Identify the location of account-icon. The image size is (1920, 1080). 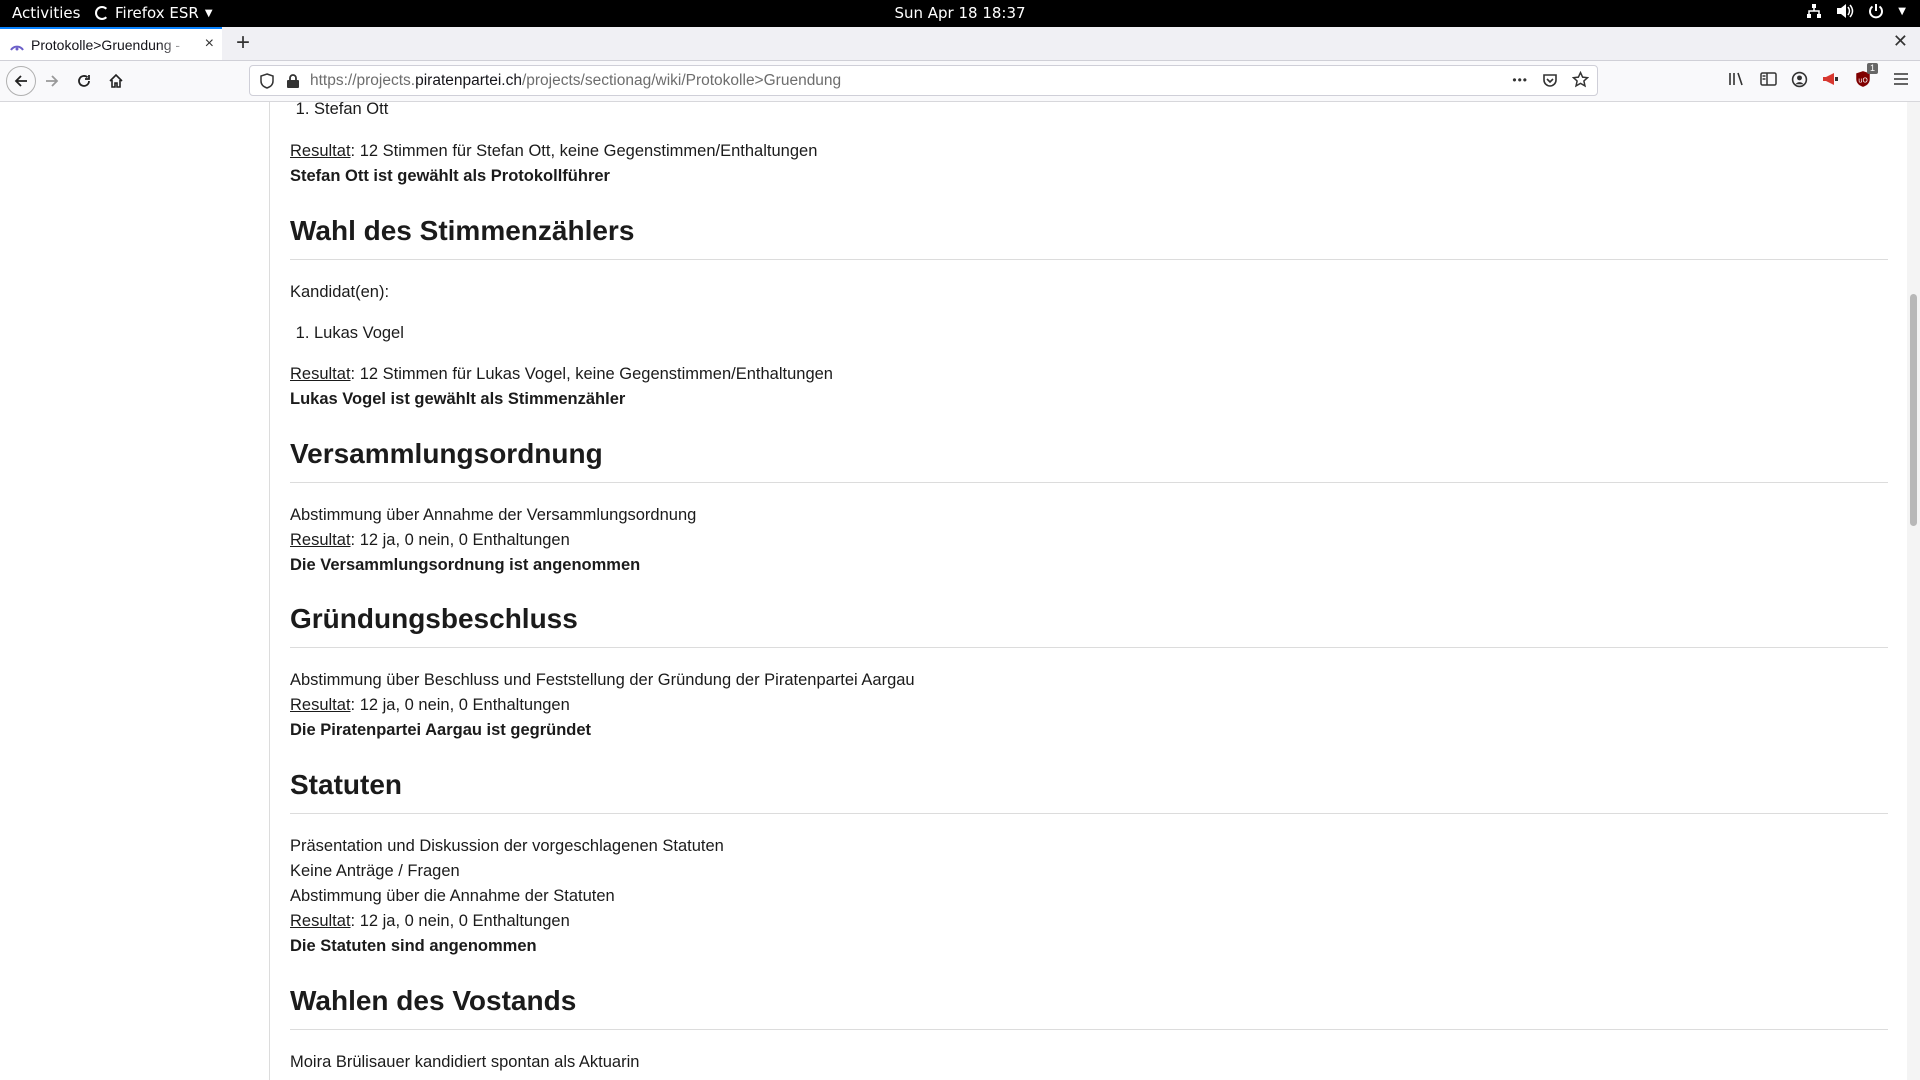
(1799, 79).